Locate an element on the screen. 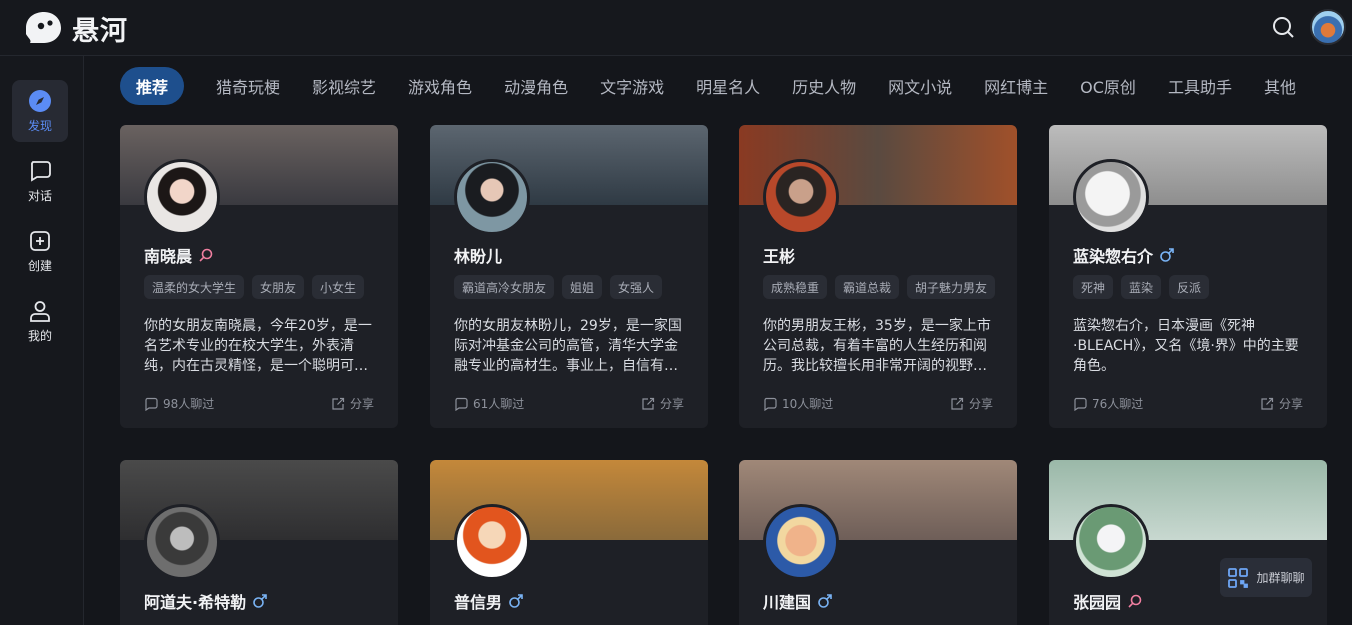  tag: 霸道高冷女朋友 is located at coordinates (504, 287).